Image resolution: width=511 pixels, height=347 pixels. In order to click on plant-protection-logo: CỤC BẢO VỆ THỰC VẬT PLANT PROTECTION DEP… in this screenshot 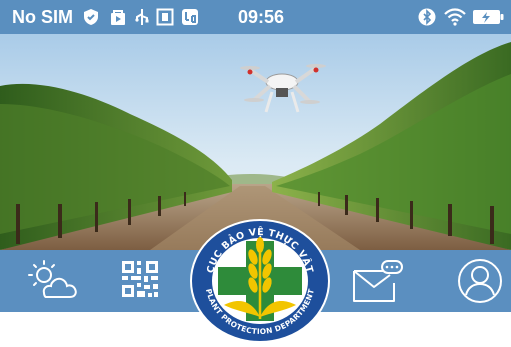, I will do `click(260, 281)`.